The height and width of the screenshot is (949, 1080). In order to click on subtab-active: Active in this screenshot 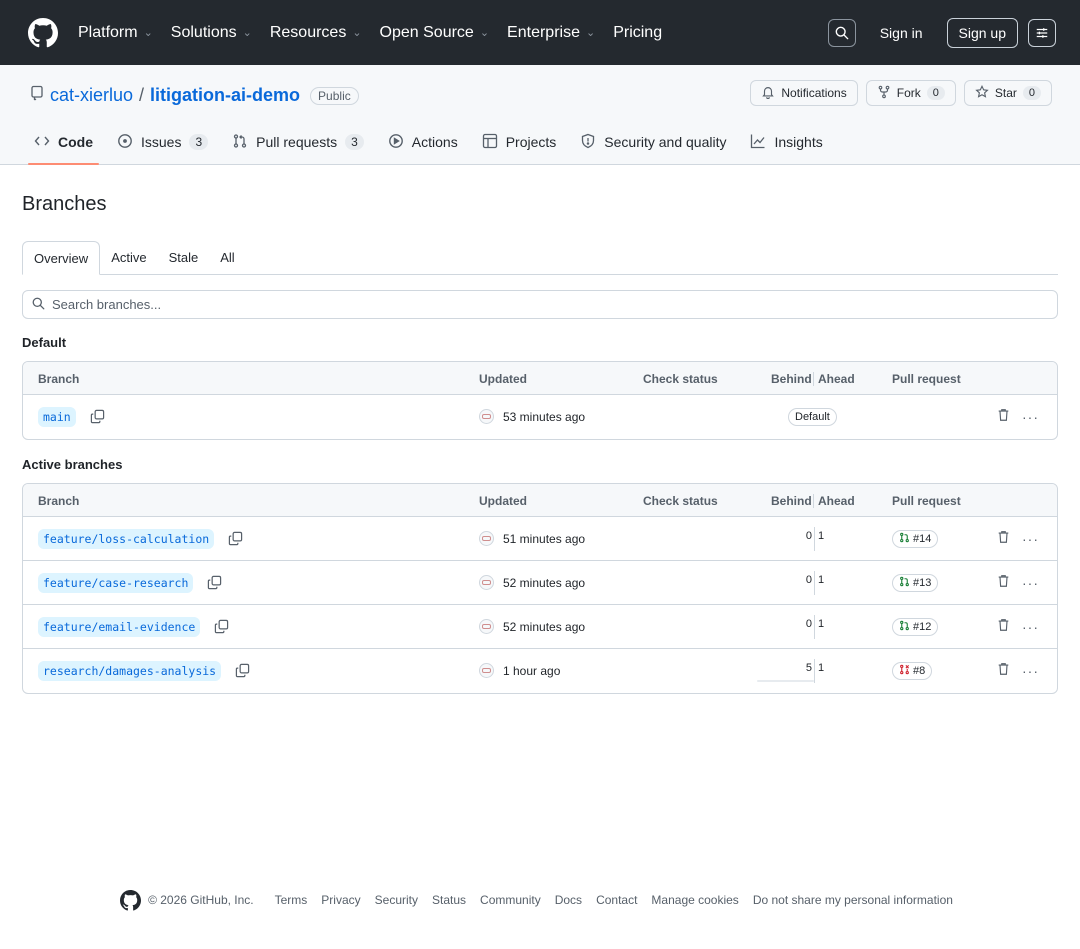, I will do `click(128, 257)`.